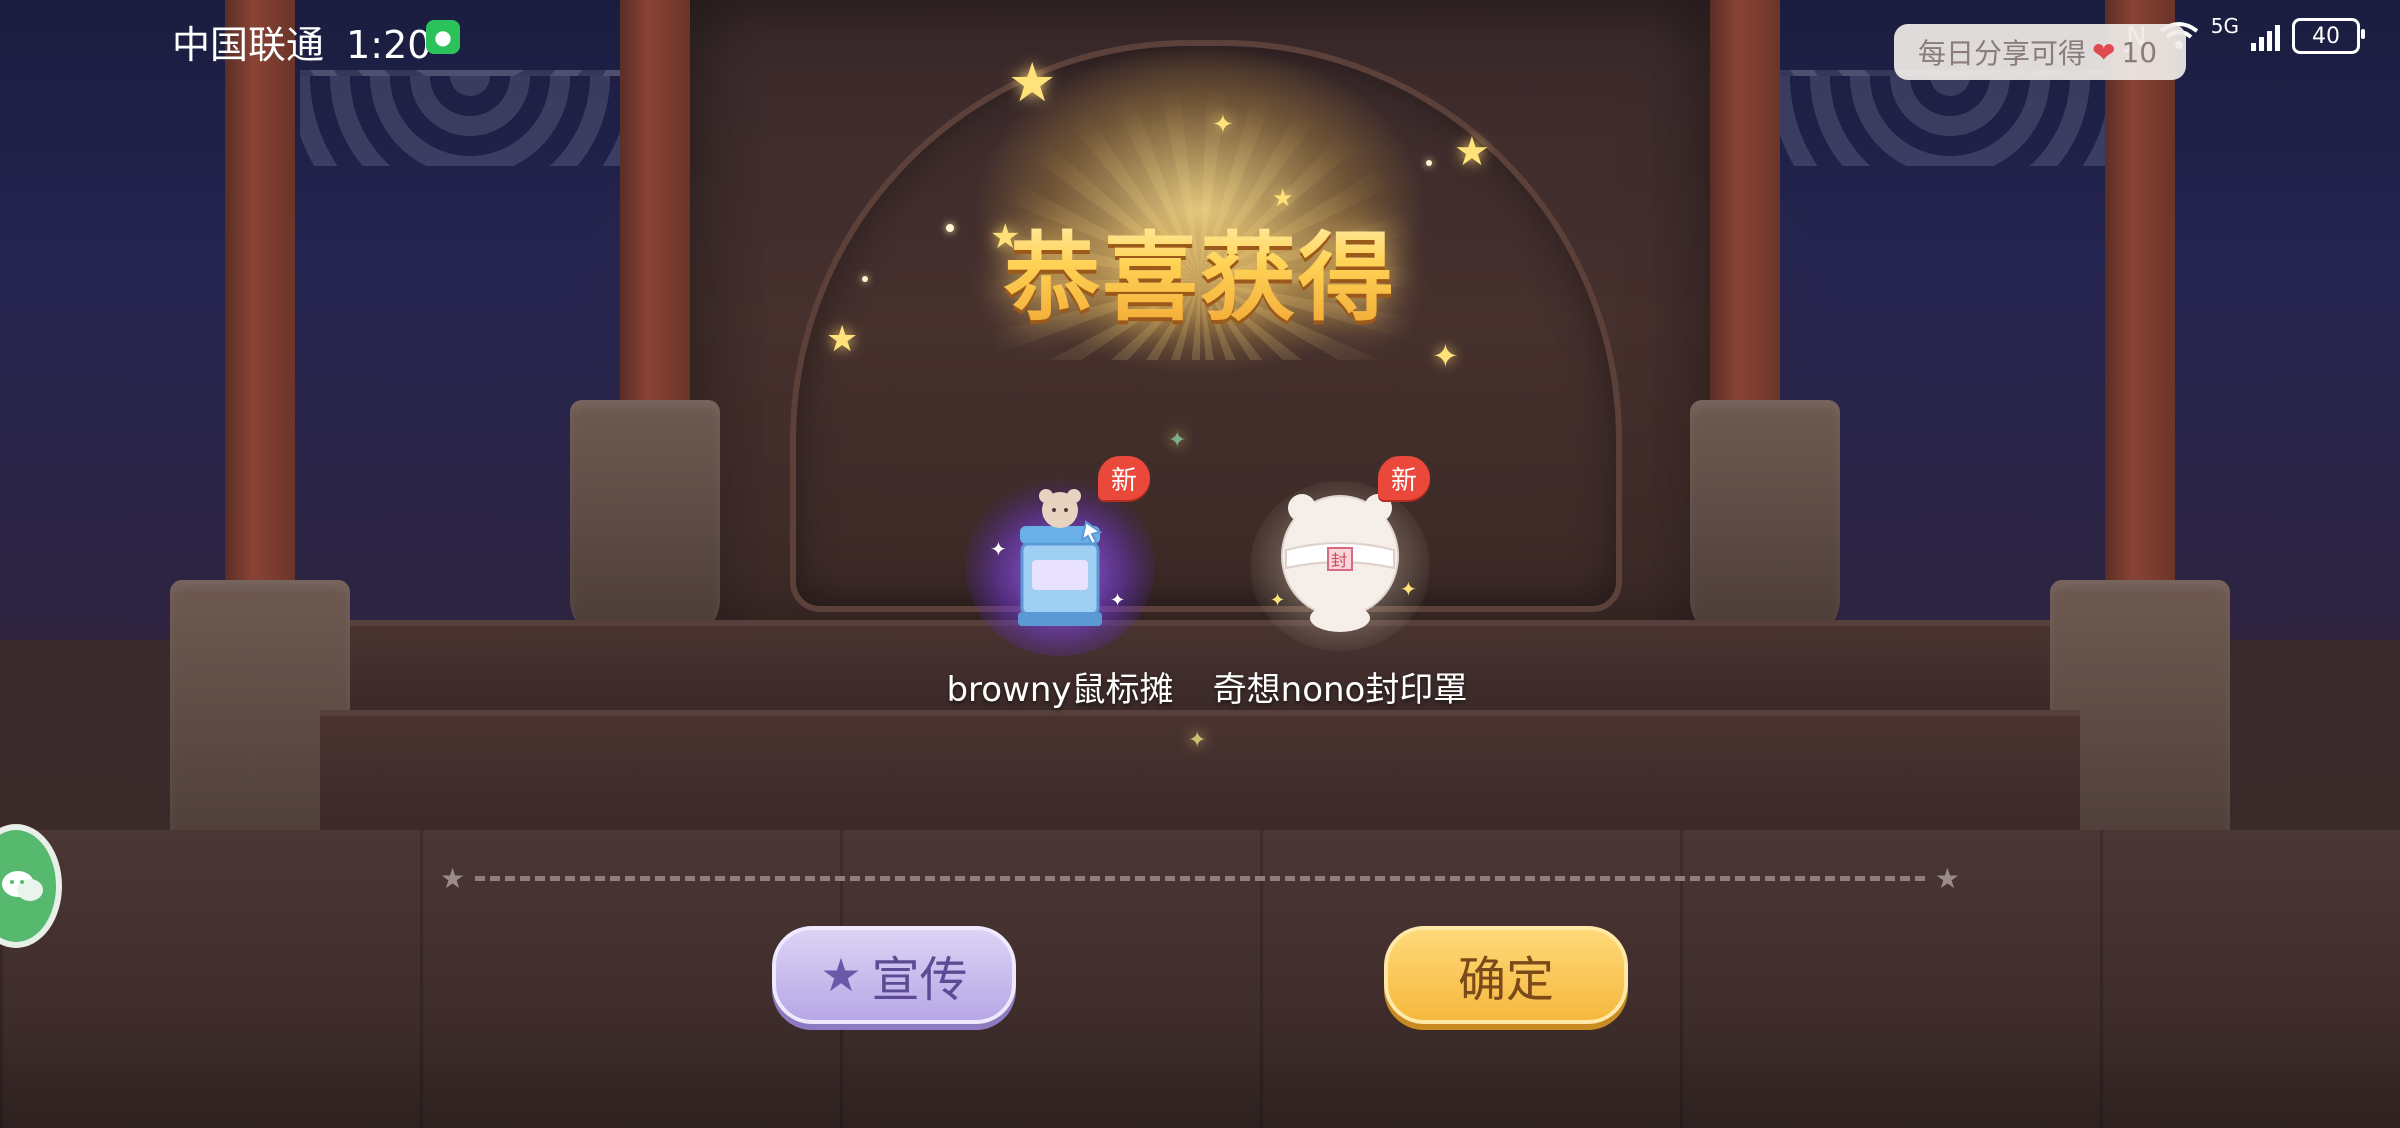  I want to click on wechat-icon, so click(22, 886).